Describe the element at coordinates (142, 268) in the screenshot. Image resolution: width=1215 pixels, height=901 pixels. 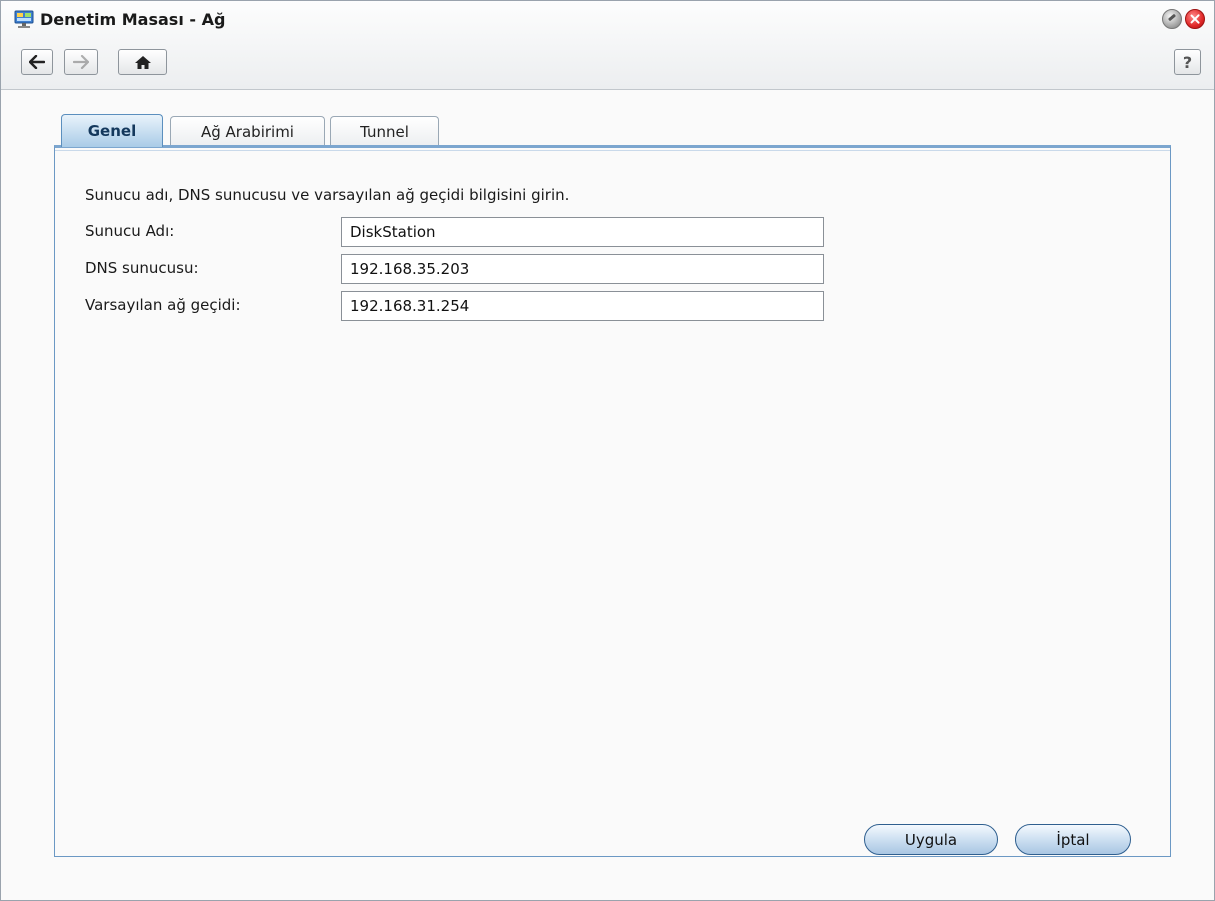
I see `dns-server-label: DNS sunucusu:` at that location.